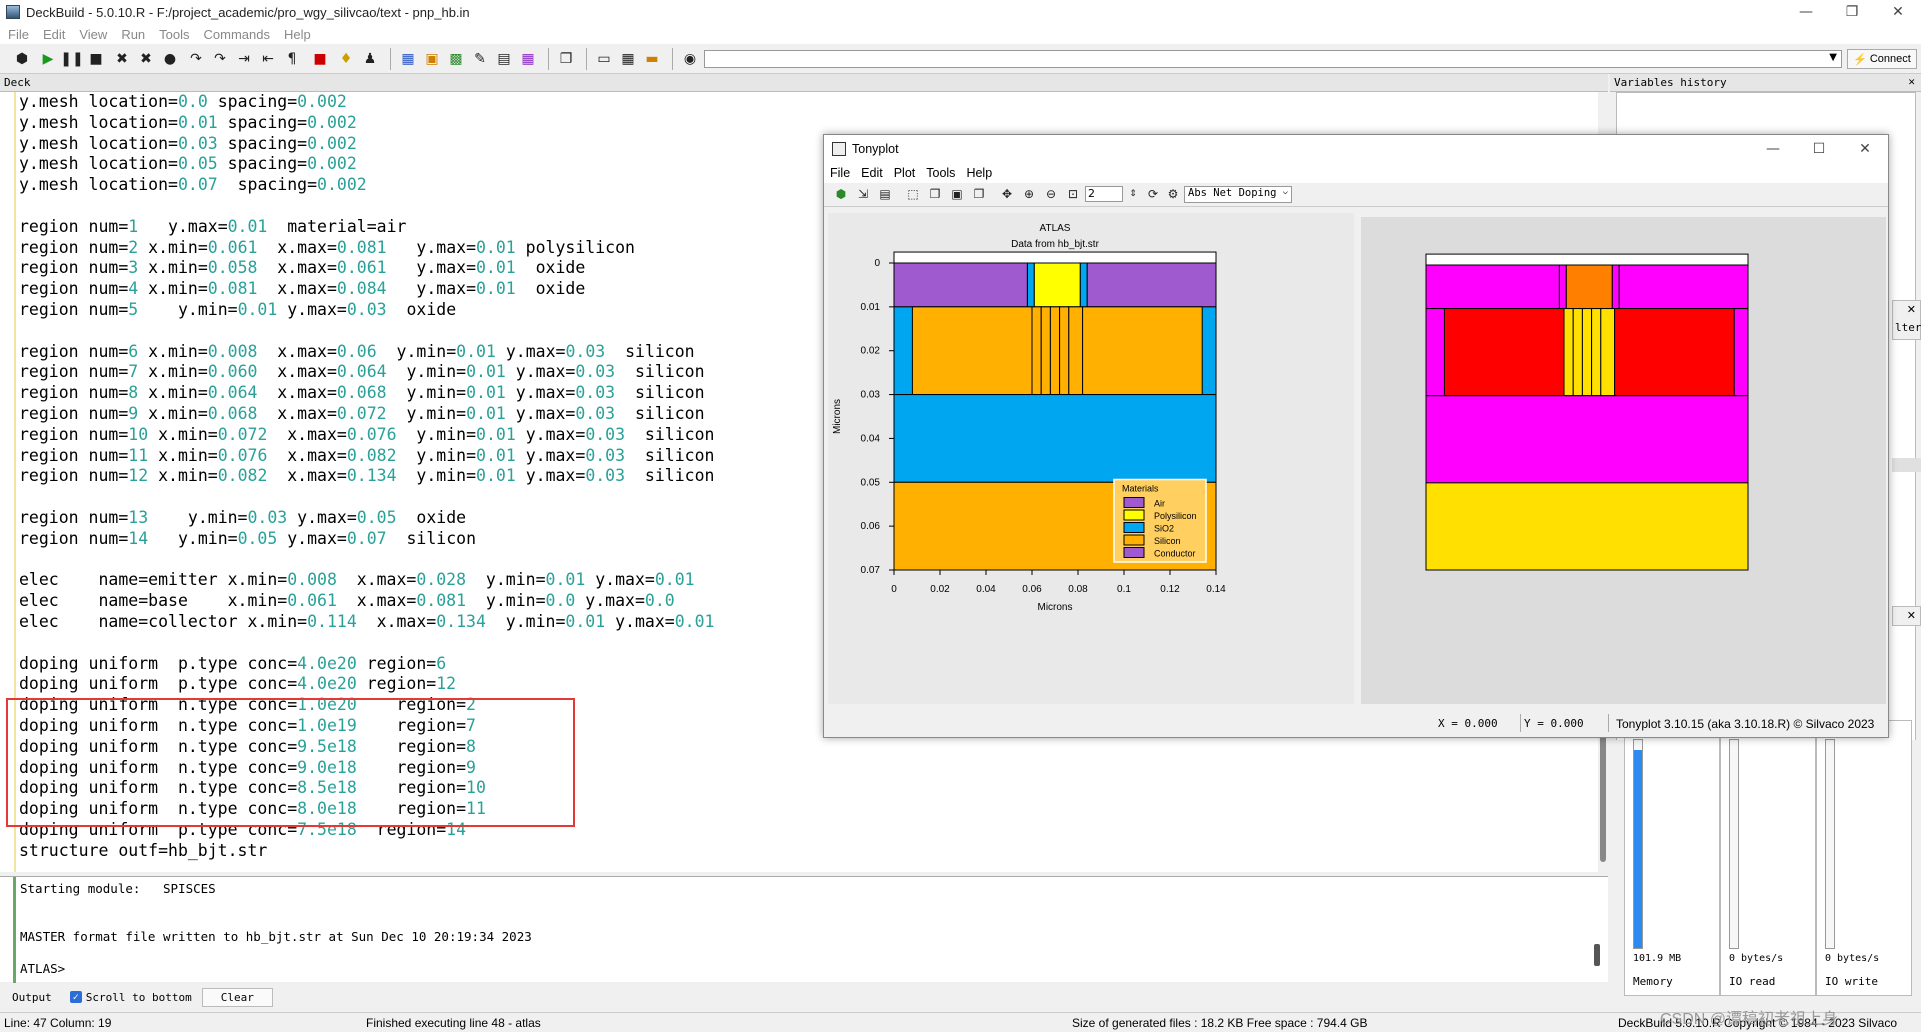 Image resolution: width=1921 pixels, height=1032 pixels. Describe the element at coordinates (122, 59) in the screenshot. I see `kill-icon: ✖` at that location.